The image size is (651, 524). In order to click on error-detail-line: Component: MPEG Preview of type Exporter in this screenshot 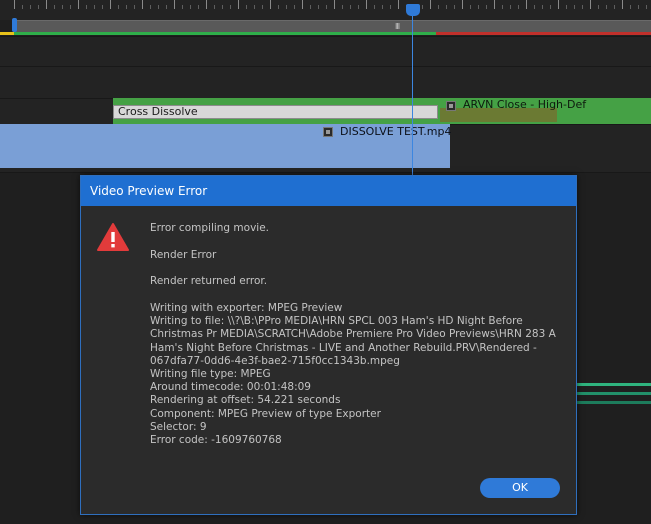, I will do `click(265, 413)`.